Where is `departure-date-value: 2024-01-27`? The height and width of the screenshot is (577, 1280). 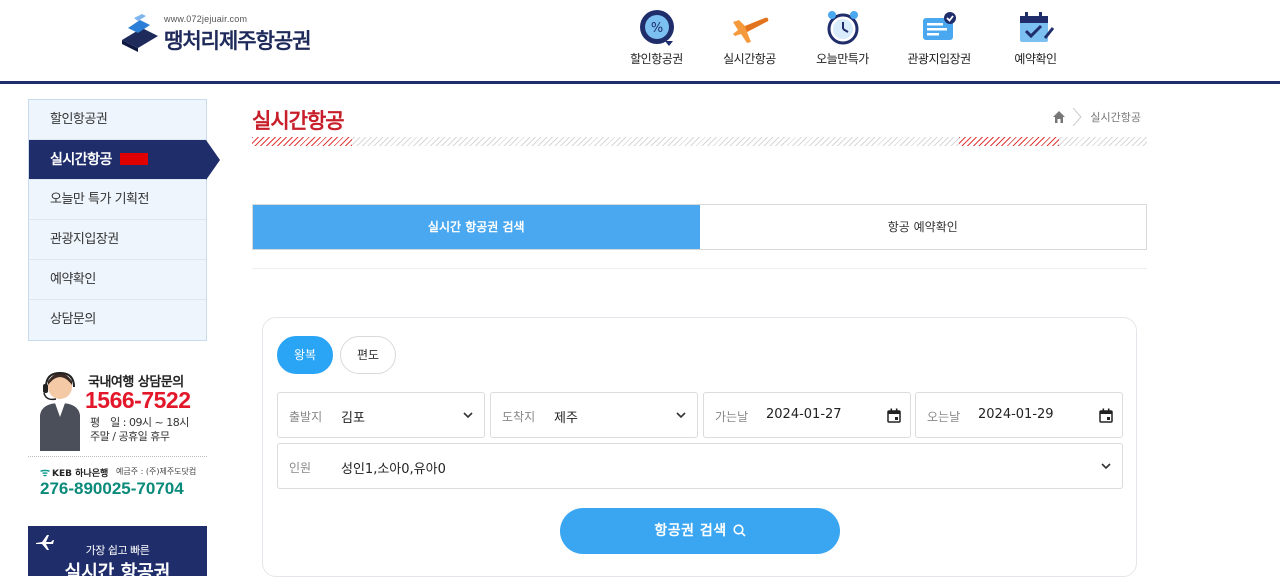 departure-date-value: 2024-01-27 is located at coordinates (804, 414).